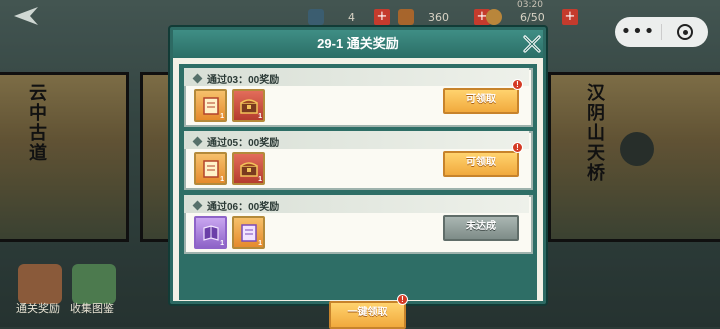  I want to click on stamina-counter: 4 +, so click(349, 17).